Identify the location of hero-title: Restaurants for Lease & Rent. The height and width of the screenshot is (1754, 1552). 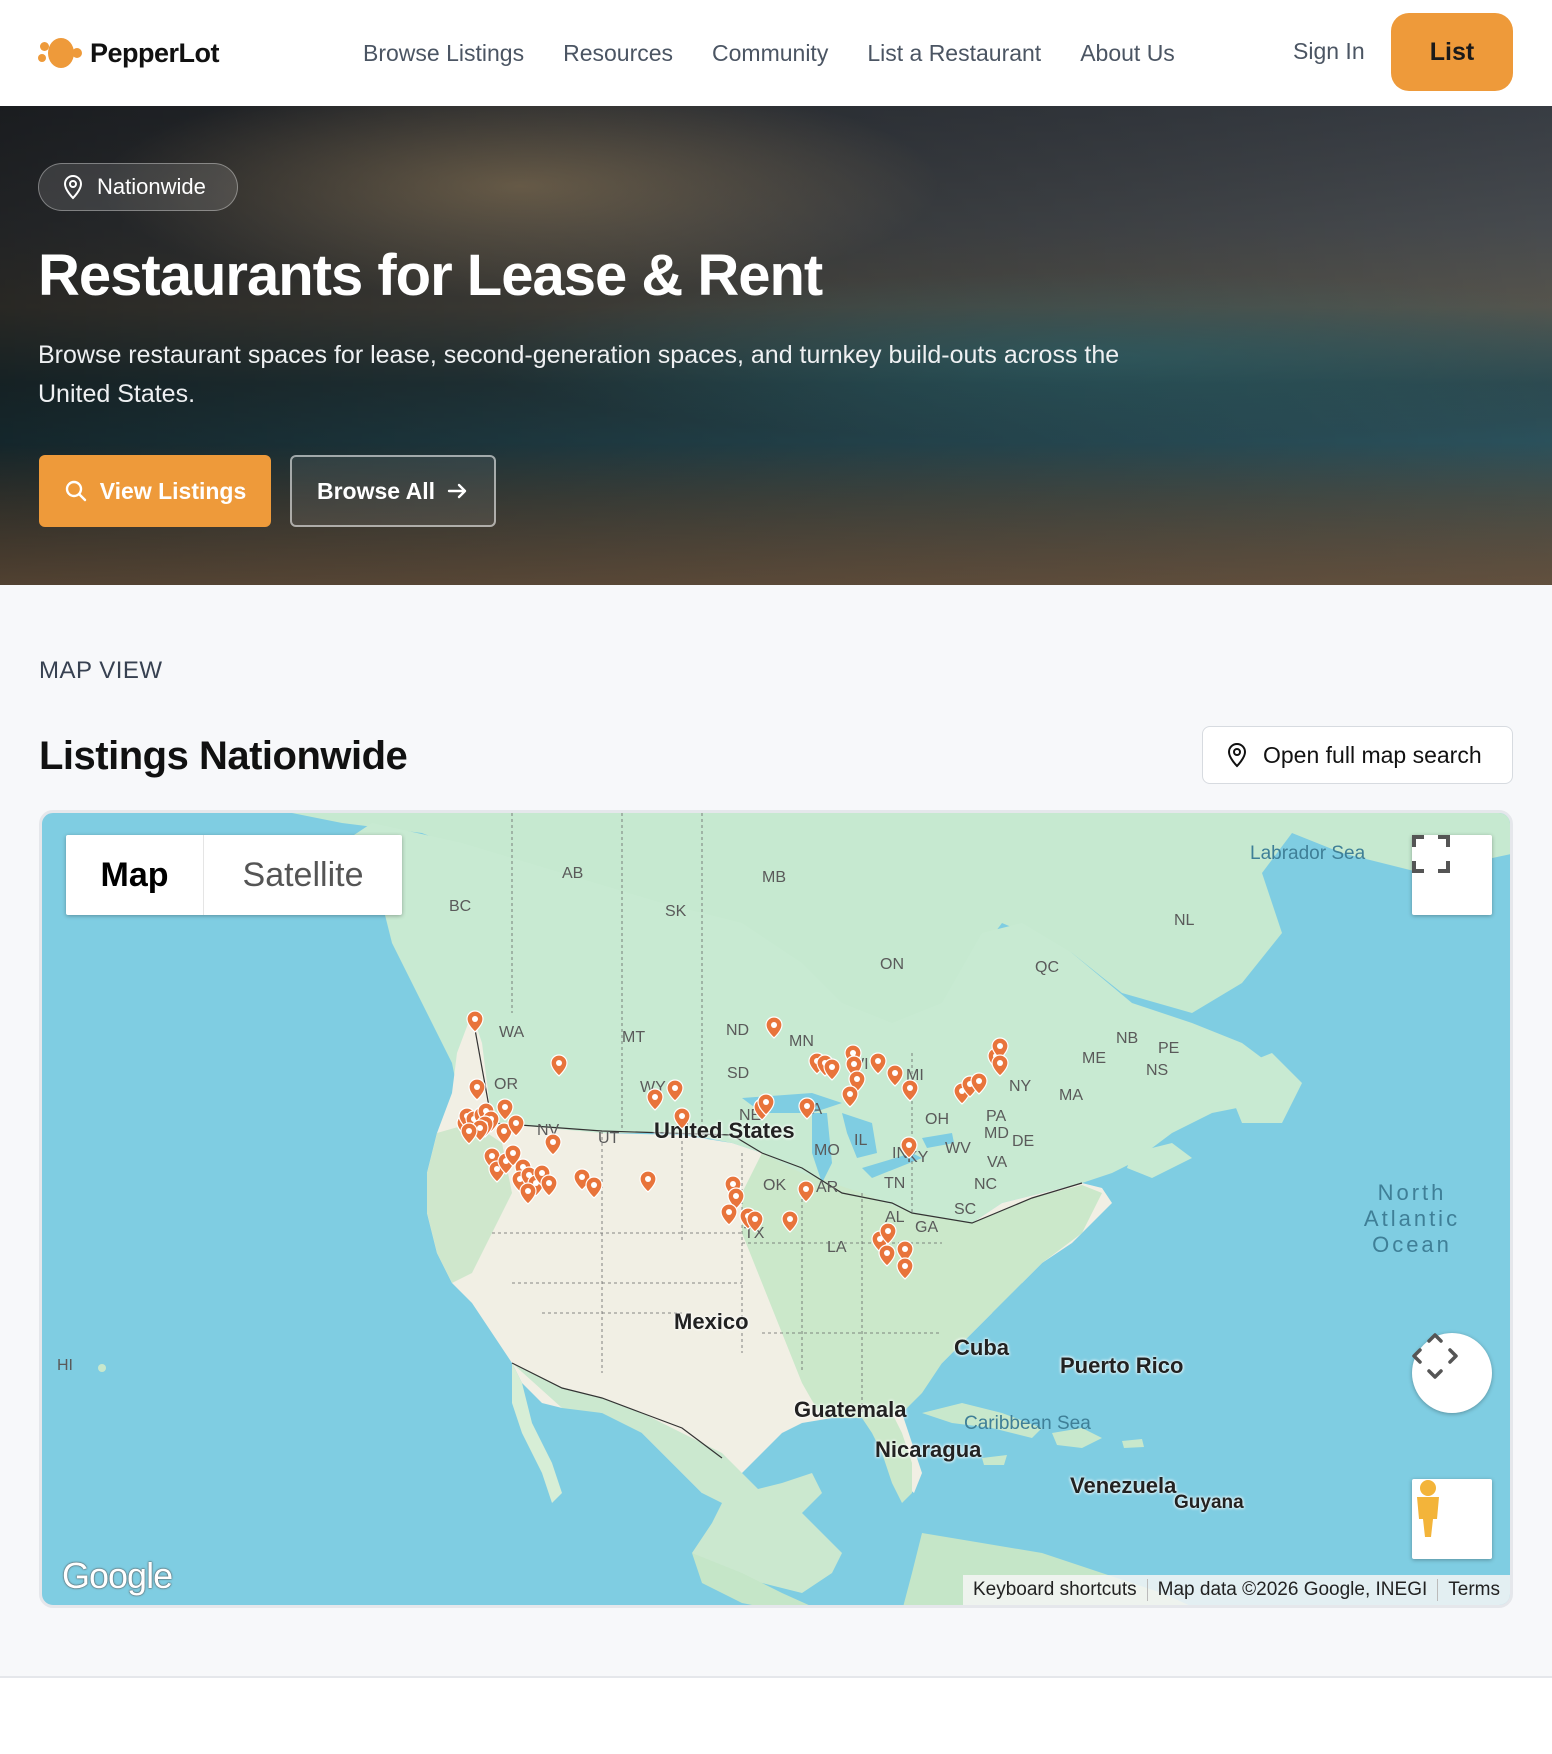
(430, 275).